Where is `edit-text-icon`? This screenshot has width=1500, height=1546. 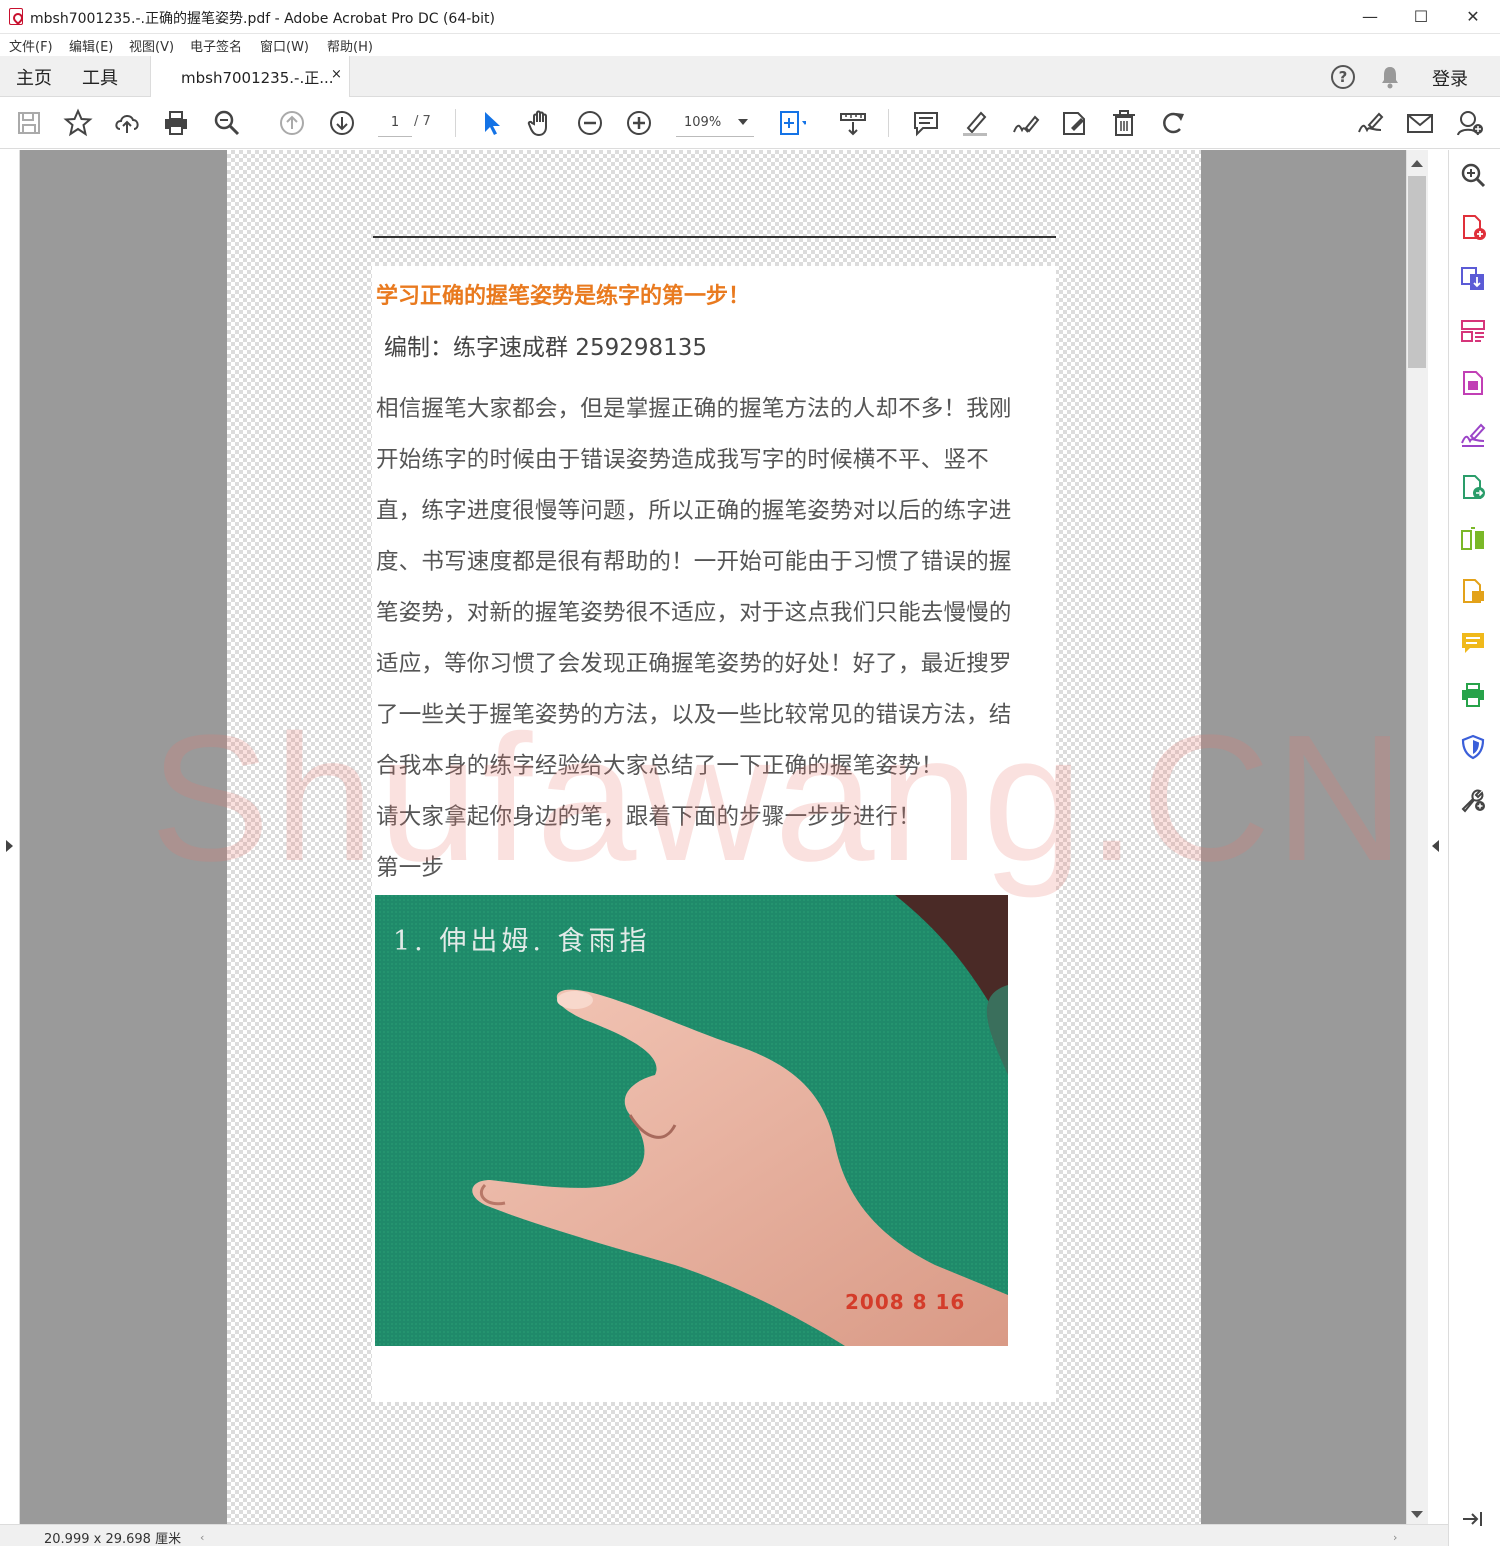
edit-text-icon is located at coordinates (1074, 123).